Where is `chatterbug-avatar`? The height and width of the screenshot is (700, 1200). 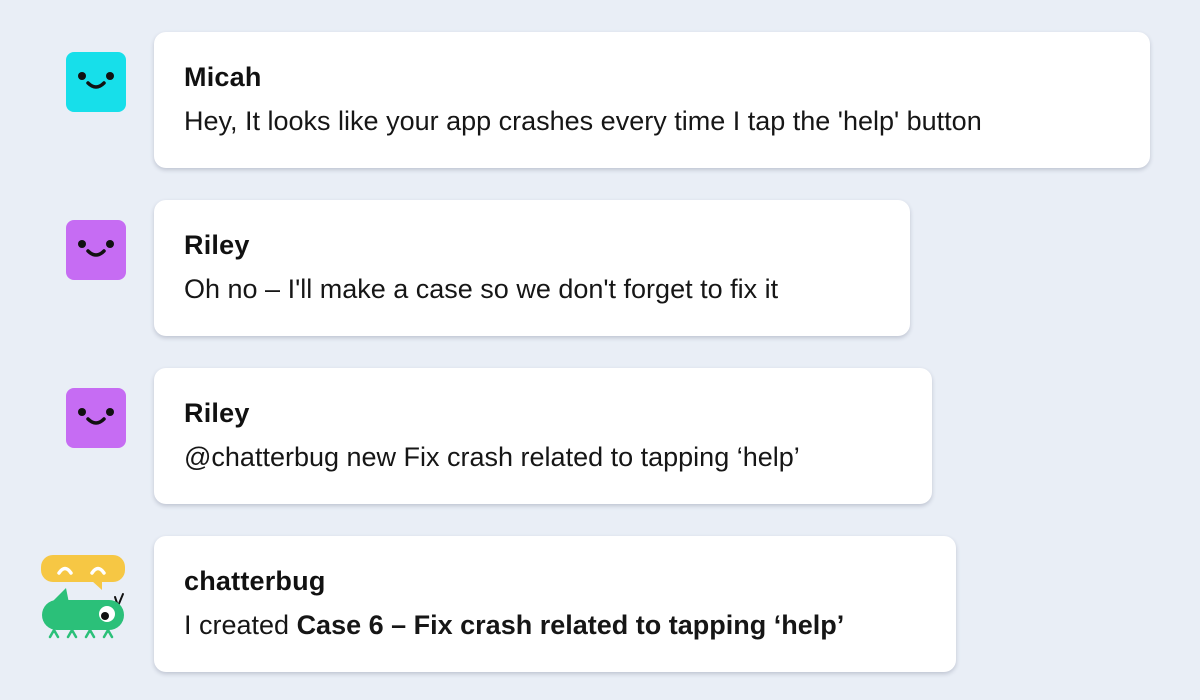 chatterbug-avatar is located at coordinates (85, 597).